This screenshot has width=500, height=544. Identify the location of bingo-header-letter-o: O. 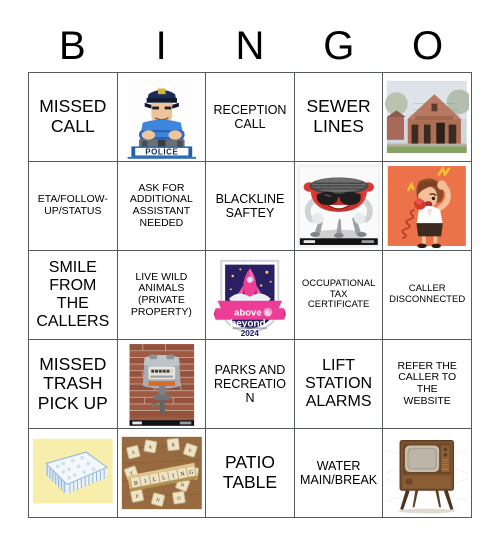
(428, 46).